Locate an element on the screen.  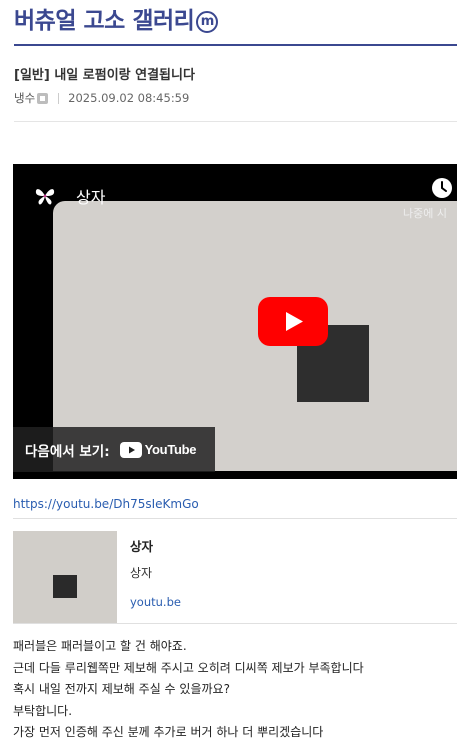
body-line: 부탁합니다. is located at coordinates (43, 710).